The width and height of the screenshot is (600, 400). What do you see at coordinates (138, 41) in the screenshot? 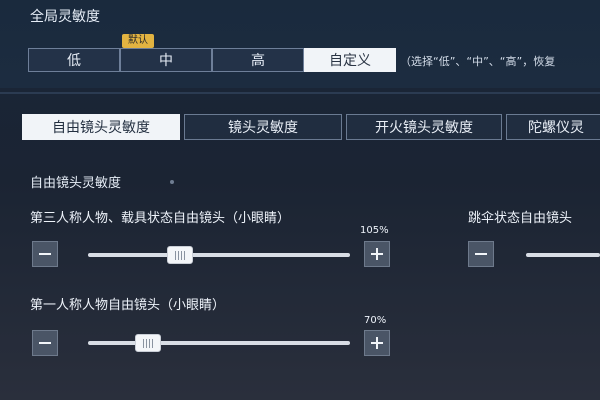
I see `default-badge: 默认` at bounding box center [138, 41].